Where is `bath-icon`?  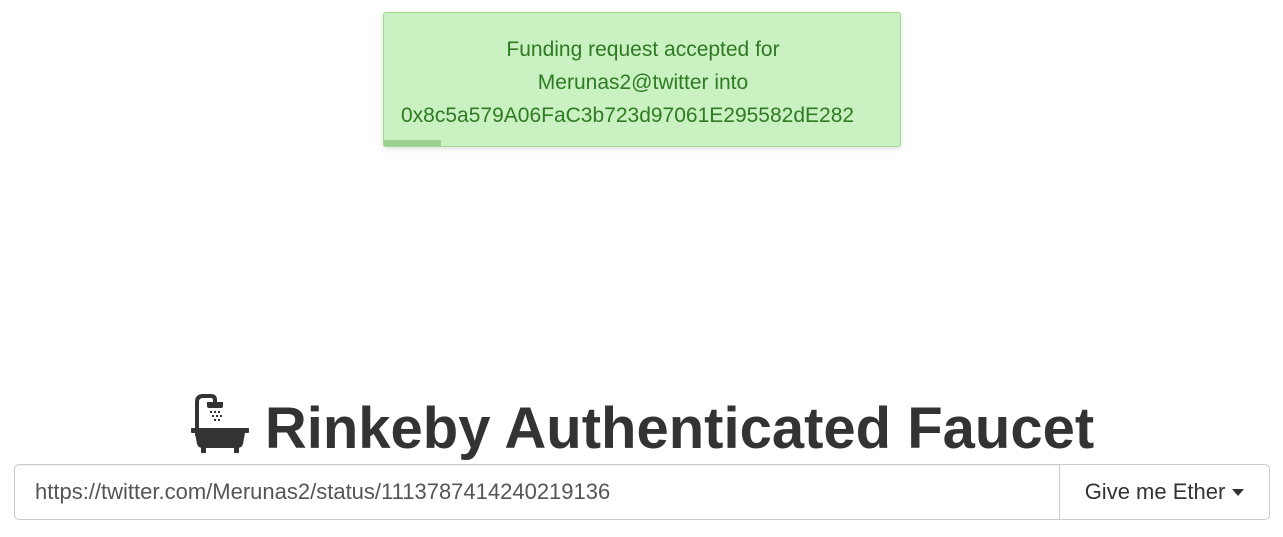
bath-icon is located at coordinates (220, 423).